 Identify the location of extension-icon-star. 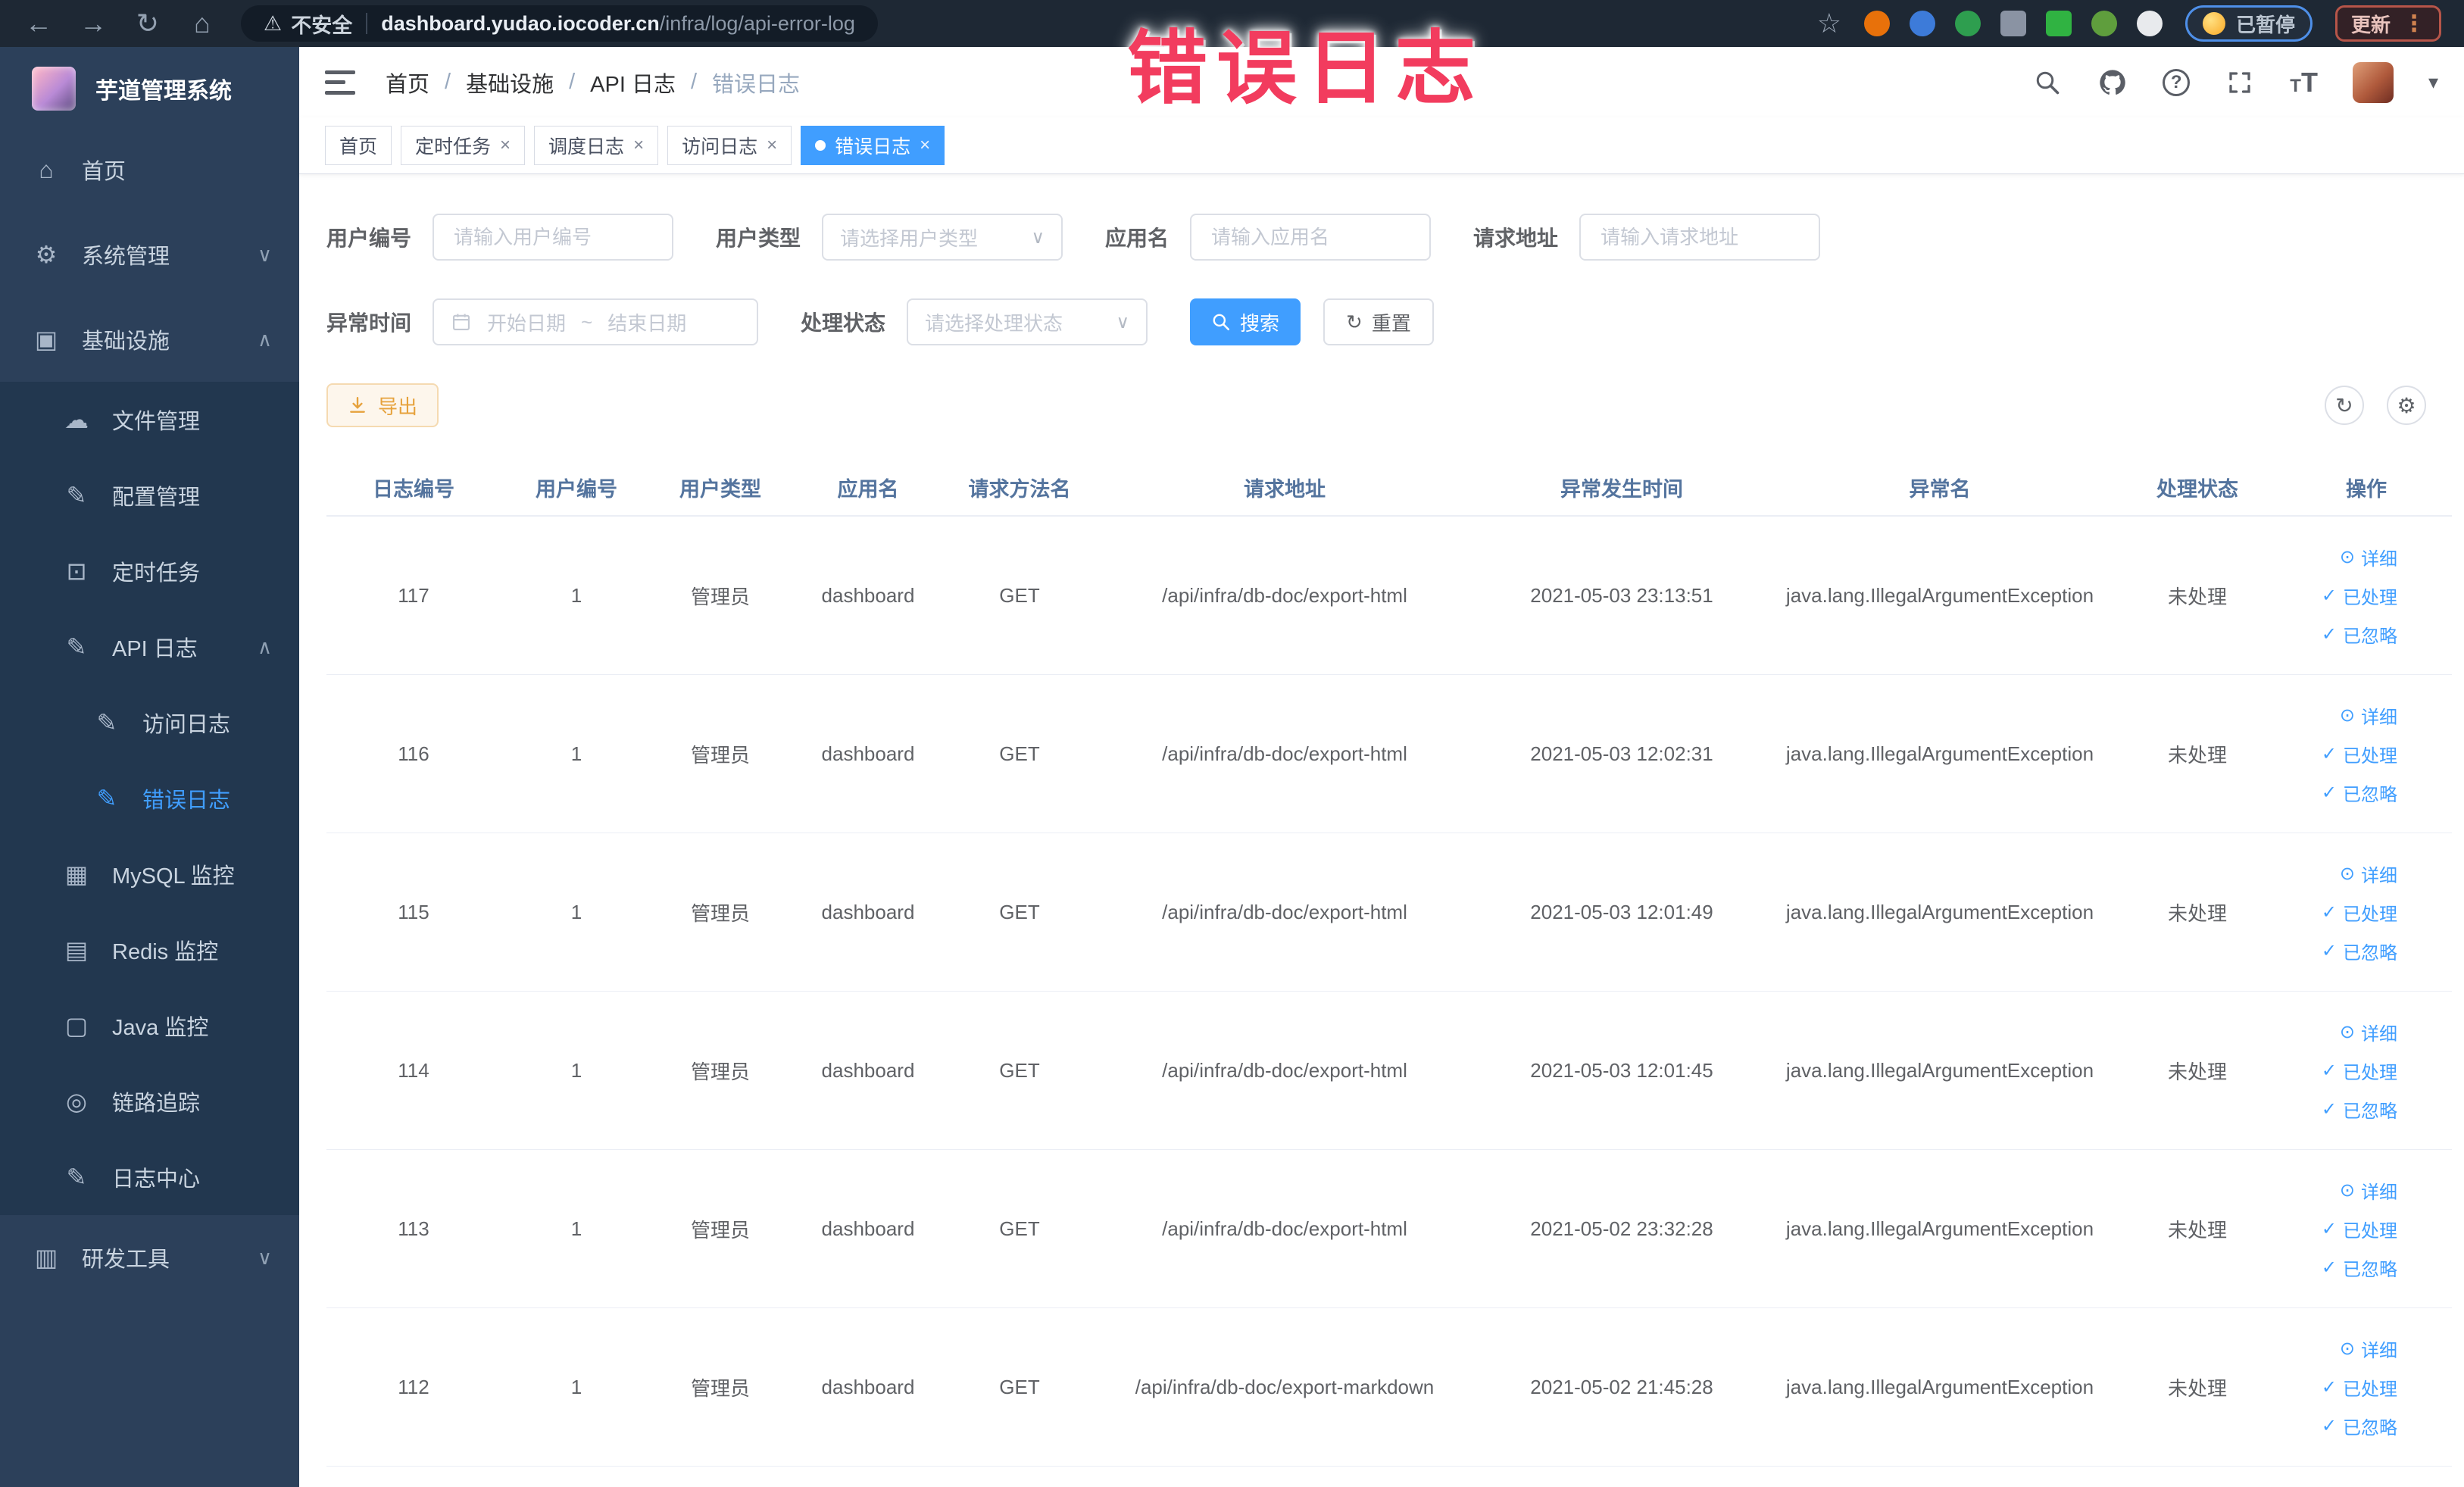
(2149, 23).